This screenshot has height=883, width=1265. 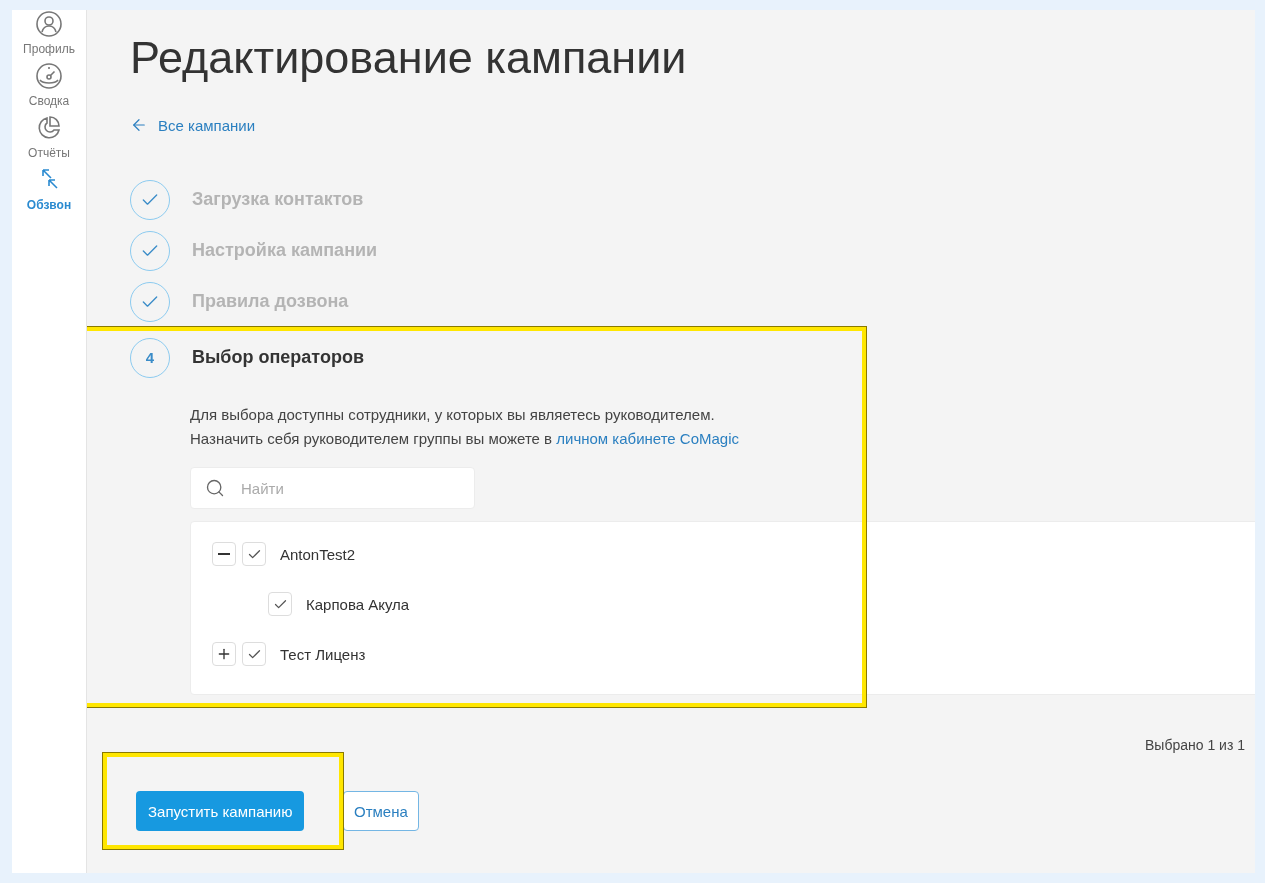 I want to click on step-title: Выбор операторов, so click(x=278, y=357).